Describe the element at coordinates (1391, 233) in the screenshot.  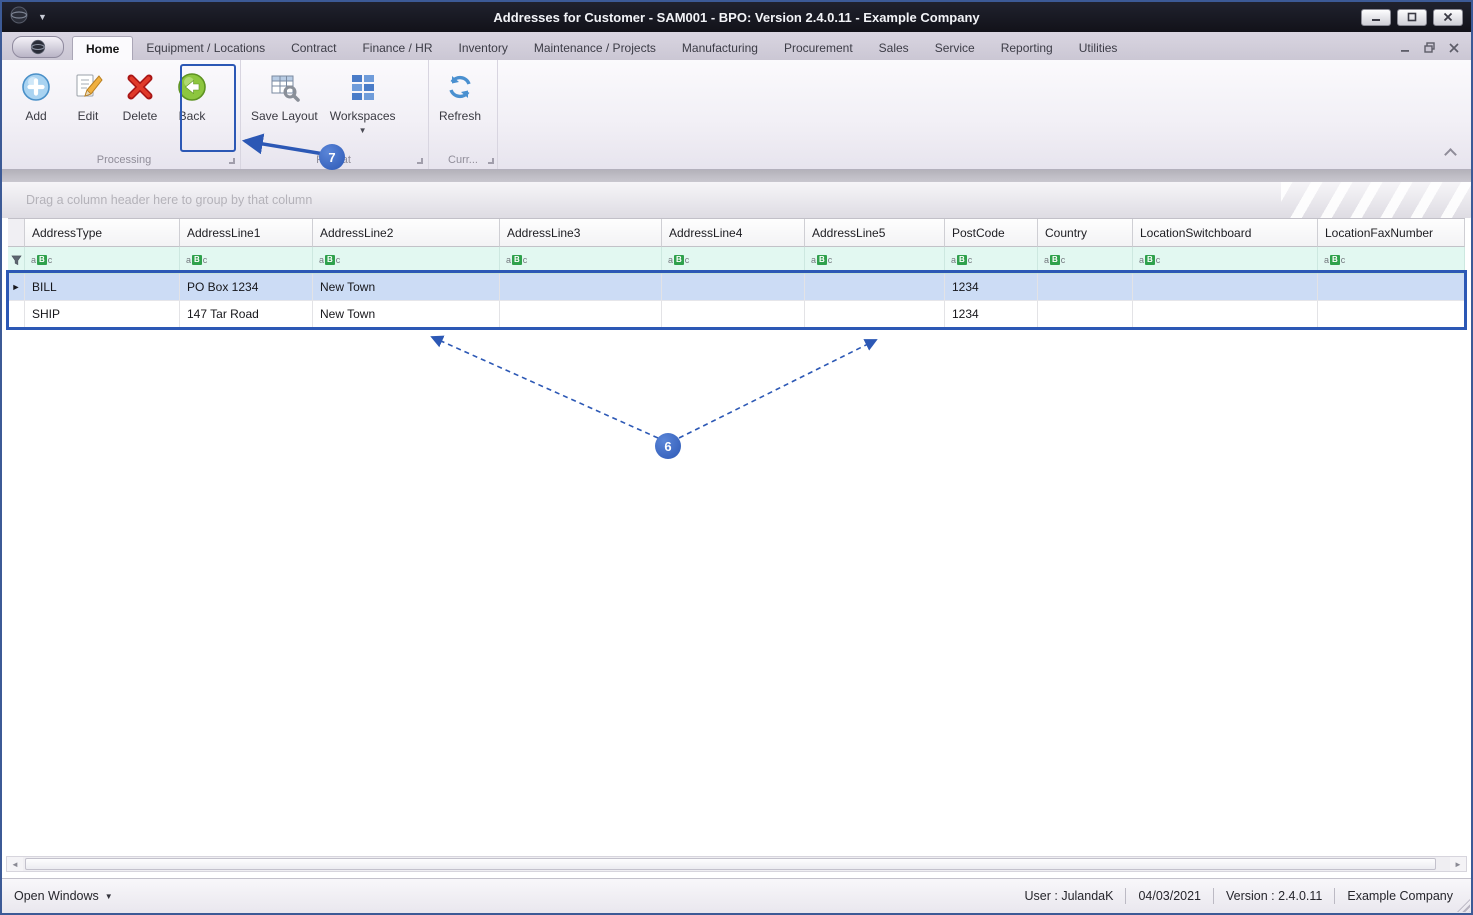
I see `column-header-locationfaxnumber: LocationFaxNumber` at that location.